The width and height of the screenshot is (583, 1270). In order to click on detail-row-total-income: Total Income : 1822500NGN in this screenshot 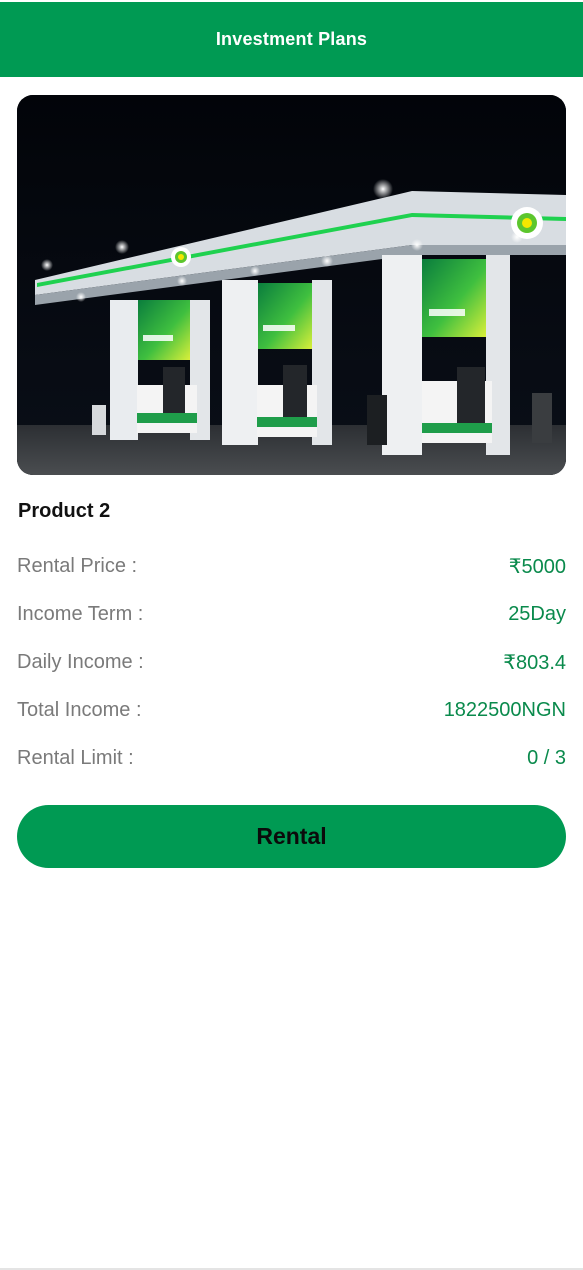, I will do `click(291, 710)`.